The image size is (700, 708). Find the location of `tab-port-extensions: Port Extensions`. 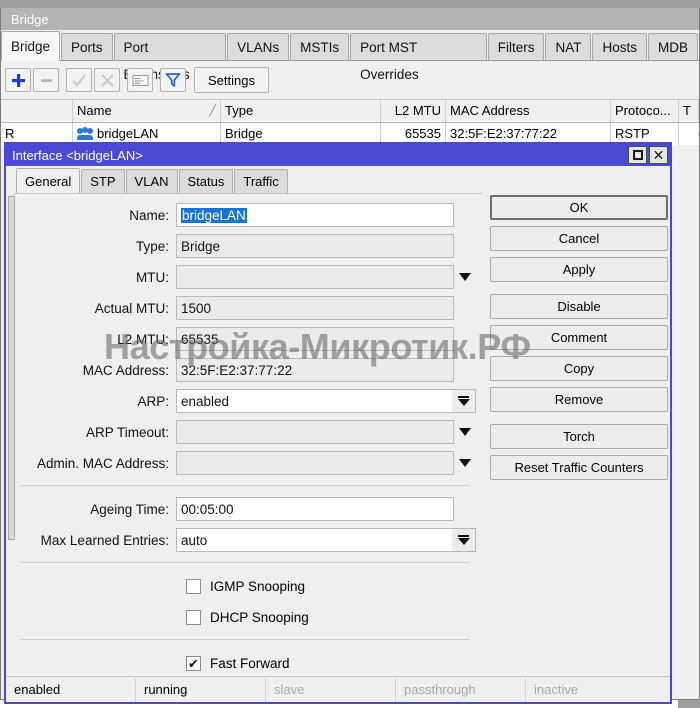

tab-port-extensions: Port Extensions is located at coordinates (170, 57).